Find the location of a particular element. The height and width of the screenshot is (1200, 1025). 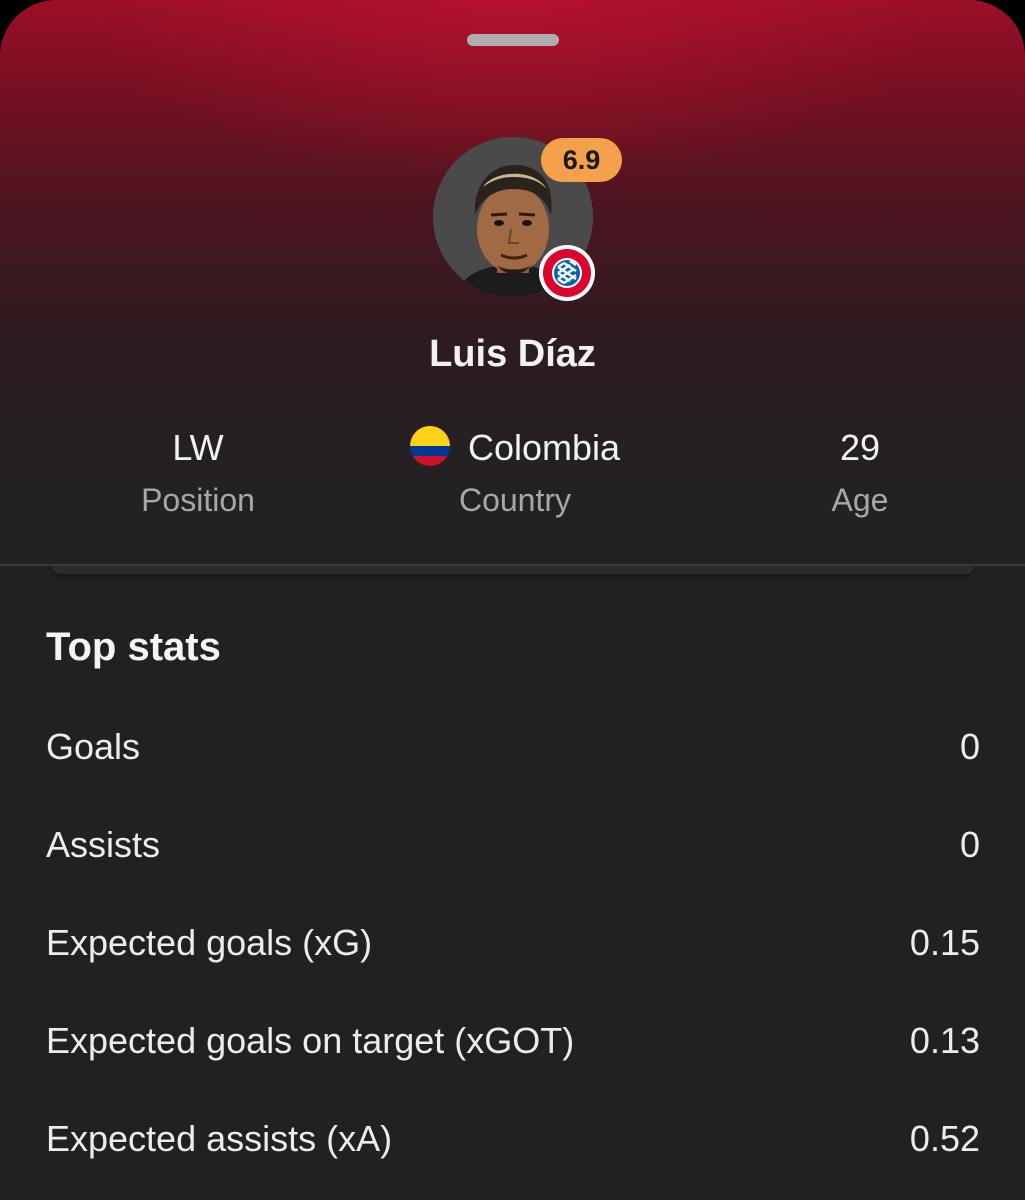

player-name: Luis Díaz is located at coordinates (512, 354).